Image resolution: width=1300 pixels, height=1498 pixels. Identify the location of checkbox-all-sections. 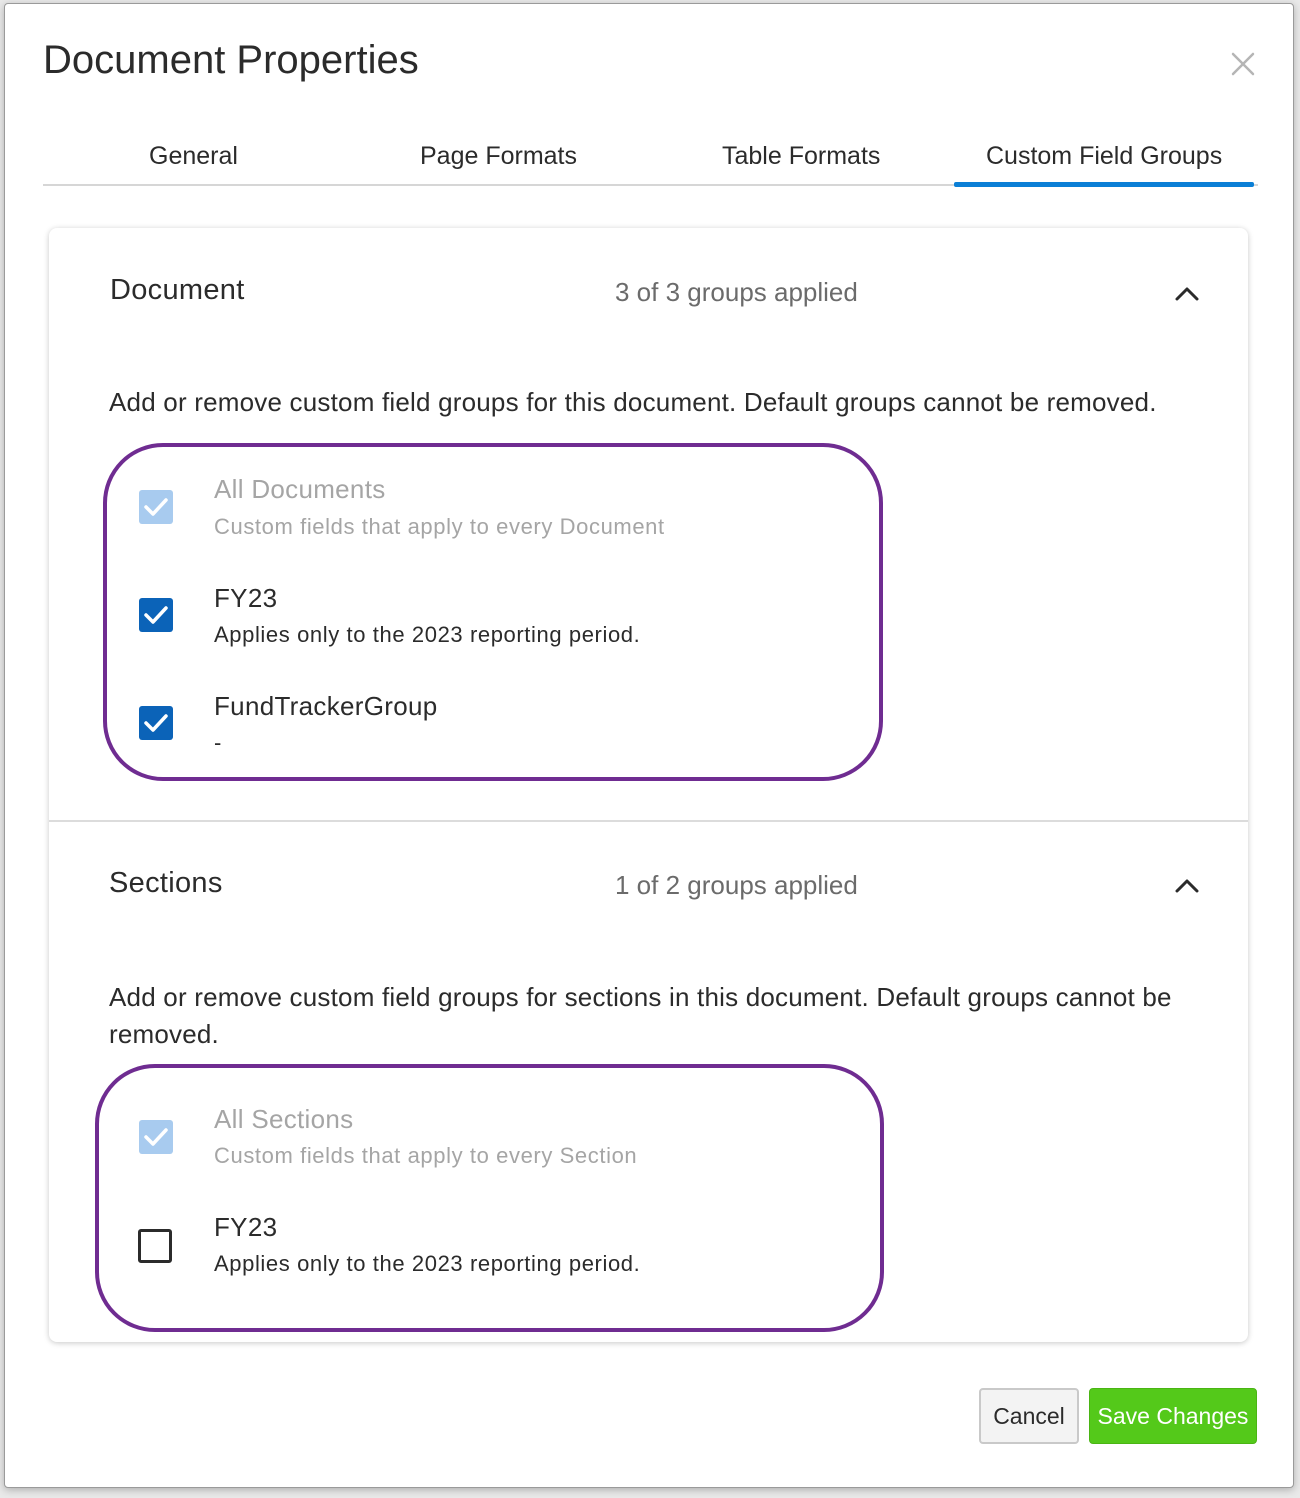
(156, 1137).